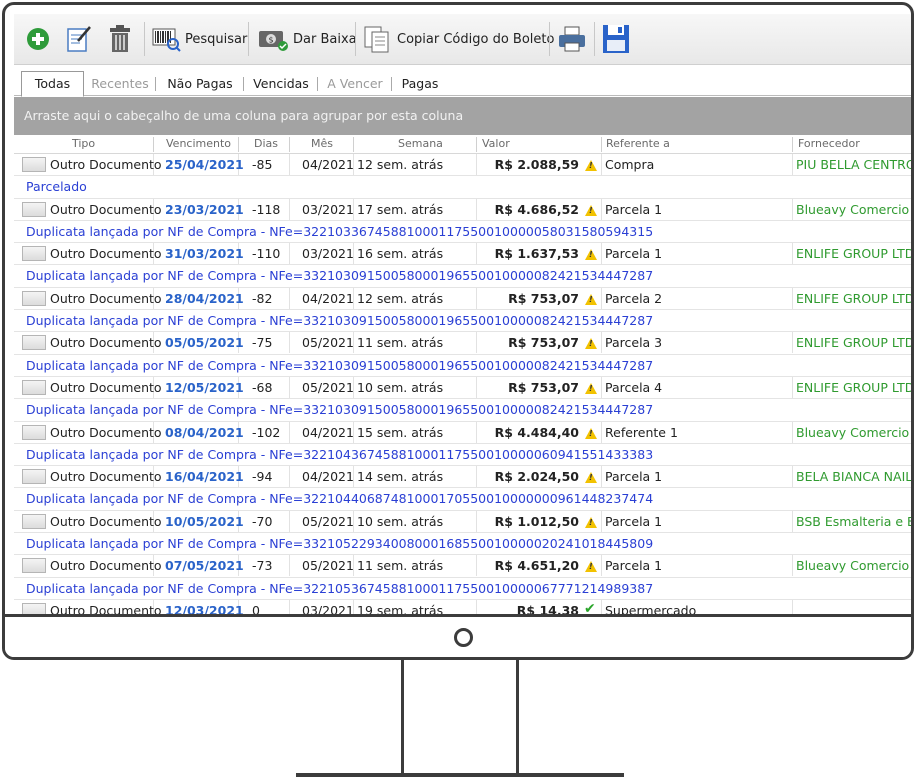 The height and width of the screenshot is (779, 920). Describe the element at coordinates (262, 298) in the screenshot. I see `cell-dias: -82` at that location.